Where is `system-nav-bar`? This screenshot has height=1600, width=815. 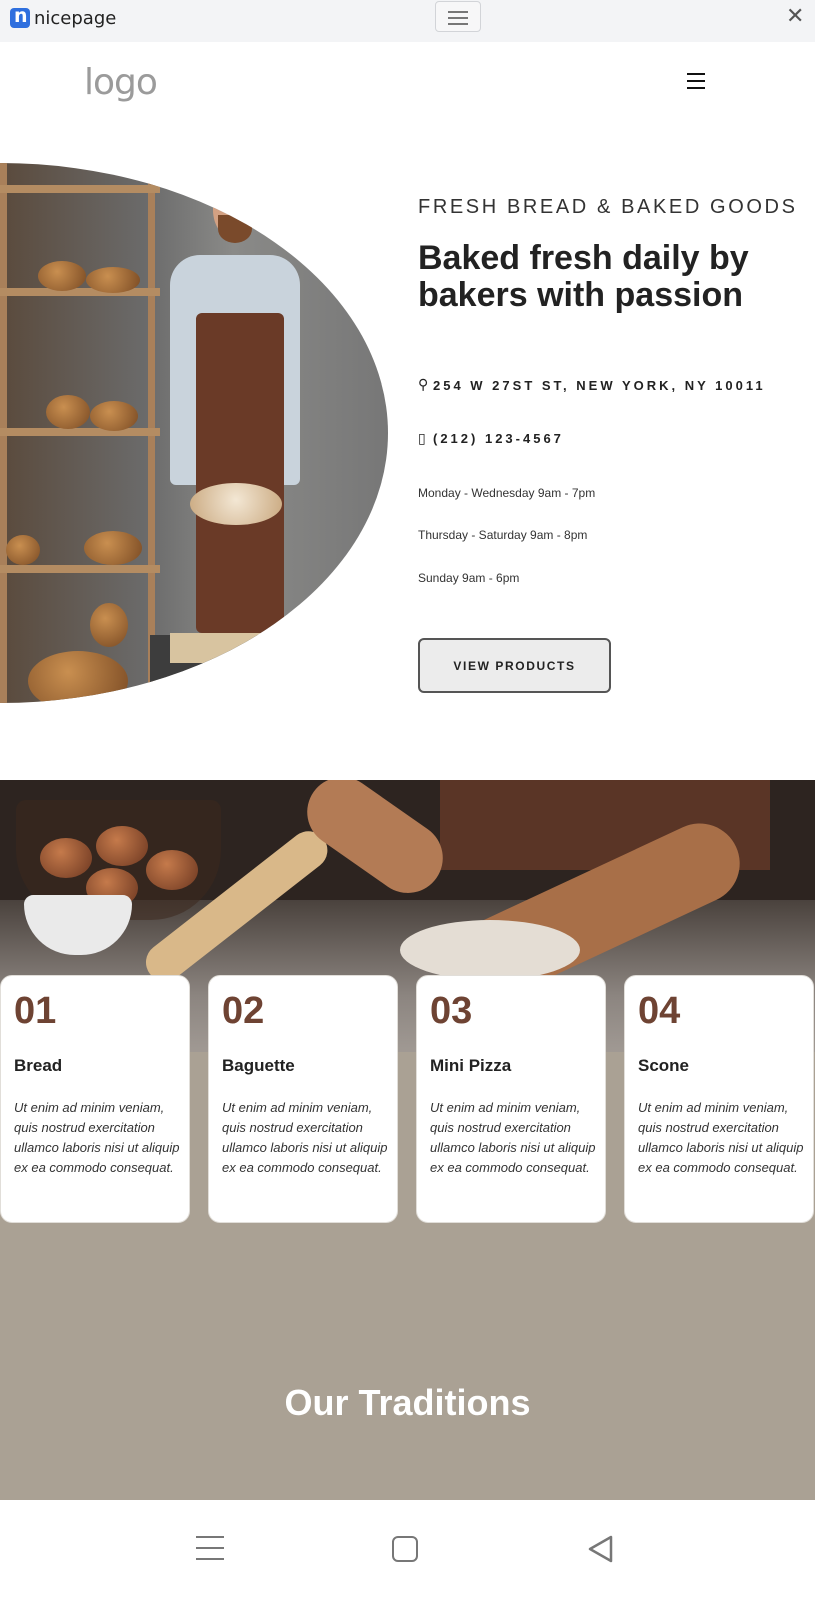 system-nav-bar is located at coordinates (407, 1550).